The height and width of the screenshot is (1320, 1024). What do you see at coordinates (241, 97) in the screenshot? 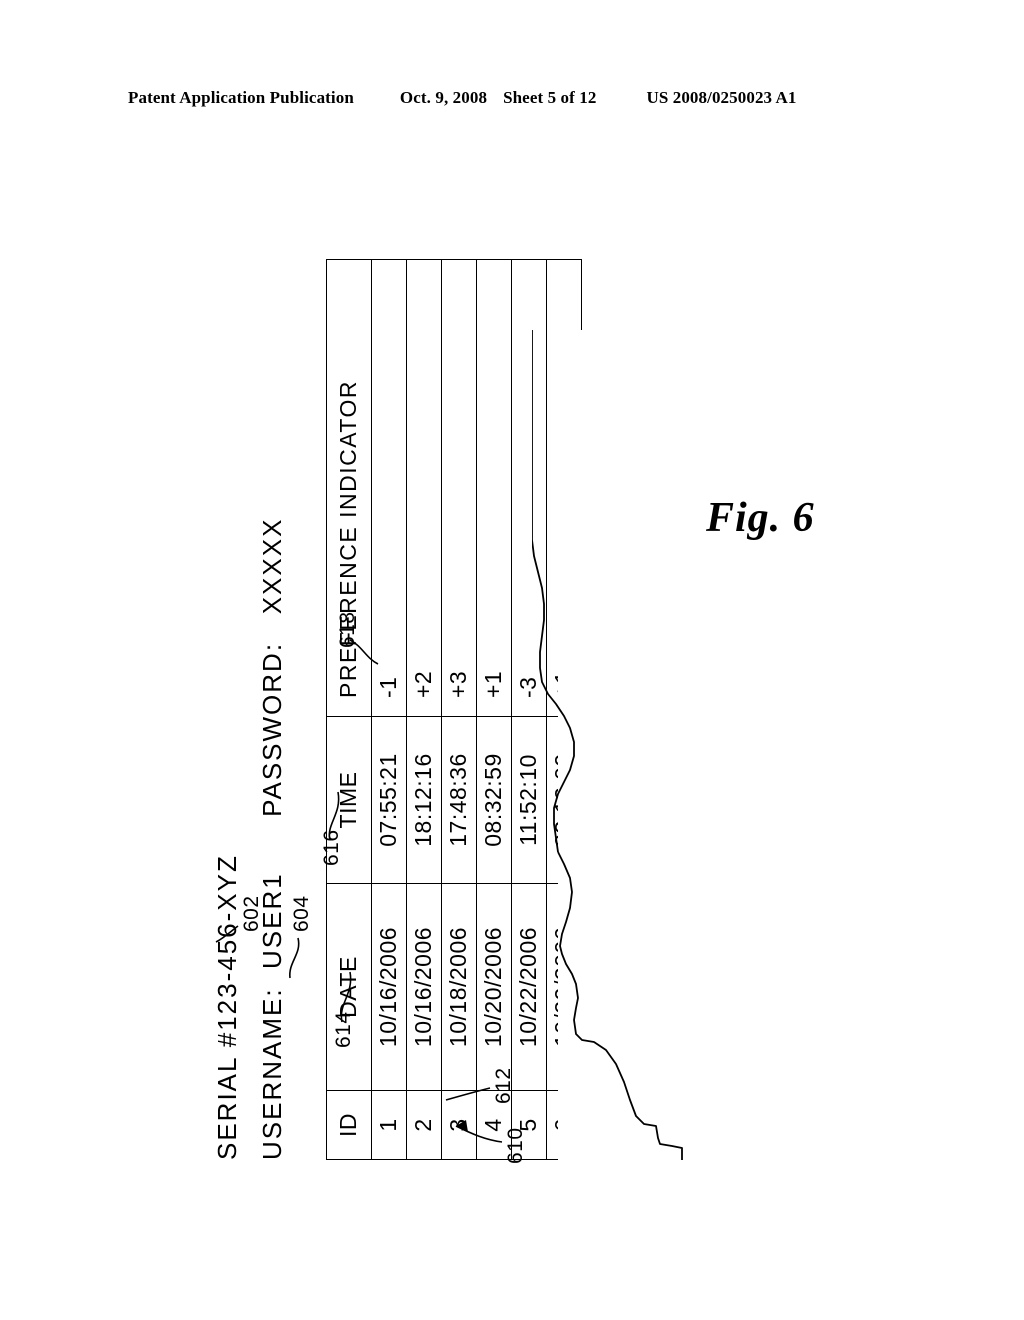
I see `publication-title: Patent Application Publication` at bounding box center [241, 97].